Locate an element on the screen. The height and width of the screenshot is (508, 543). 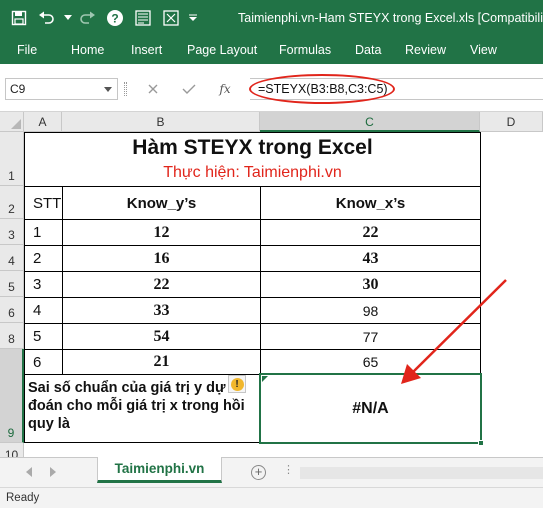
formula-bar-splitter is located at coordinates (125, 89).